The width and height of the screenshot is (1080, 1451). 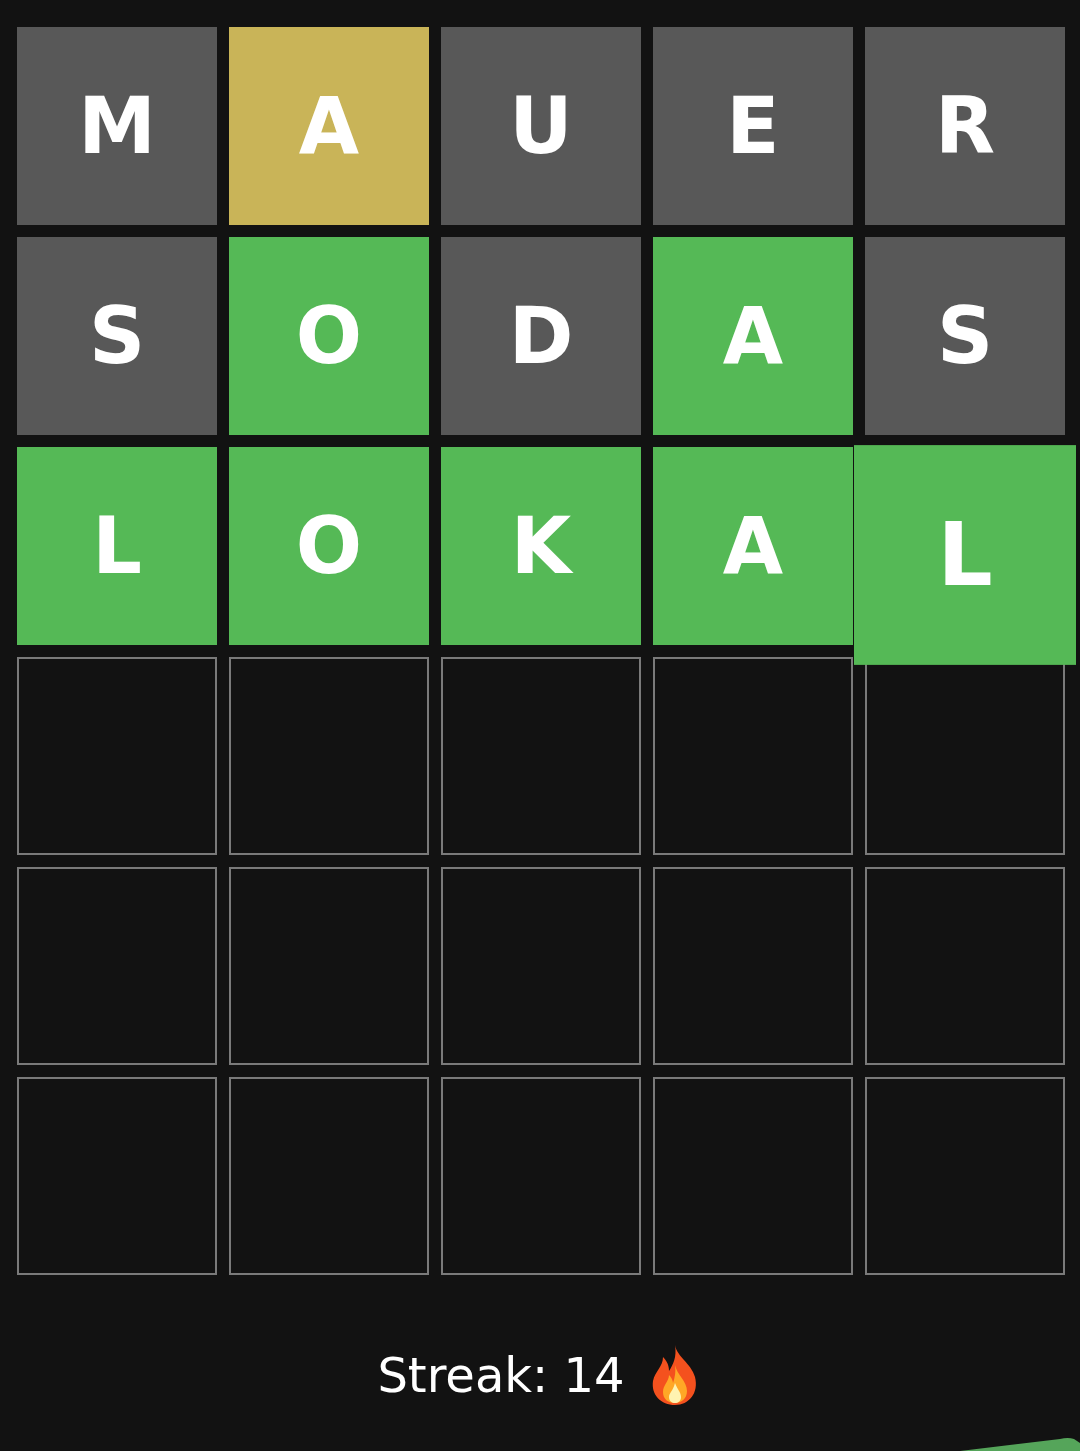 What do you see at coordinates (541, 546) in the screenshot?
I see `letter-tile: K` at bounding box center [541, 546].